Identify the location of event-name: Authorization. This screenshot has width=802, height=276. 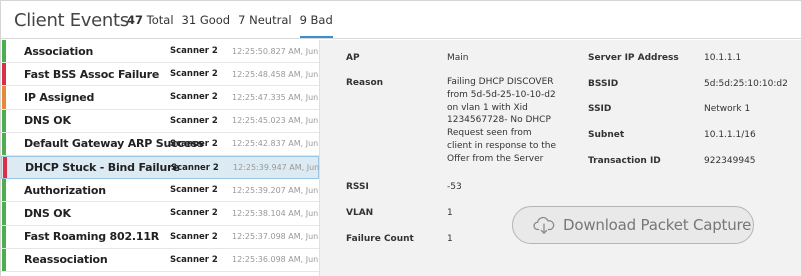
(65, 190).